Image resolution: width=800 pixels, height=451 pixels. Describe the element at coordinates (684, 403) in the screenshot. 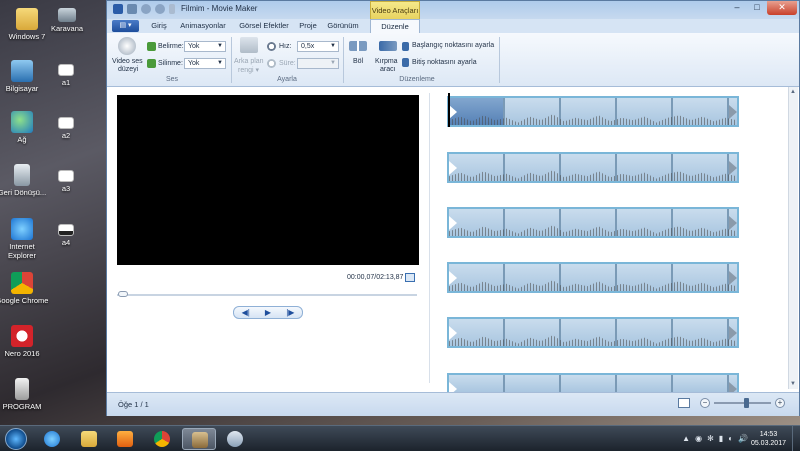

I see `zoom-to-fit-icon` at that location.